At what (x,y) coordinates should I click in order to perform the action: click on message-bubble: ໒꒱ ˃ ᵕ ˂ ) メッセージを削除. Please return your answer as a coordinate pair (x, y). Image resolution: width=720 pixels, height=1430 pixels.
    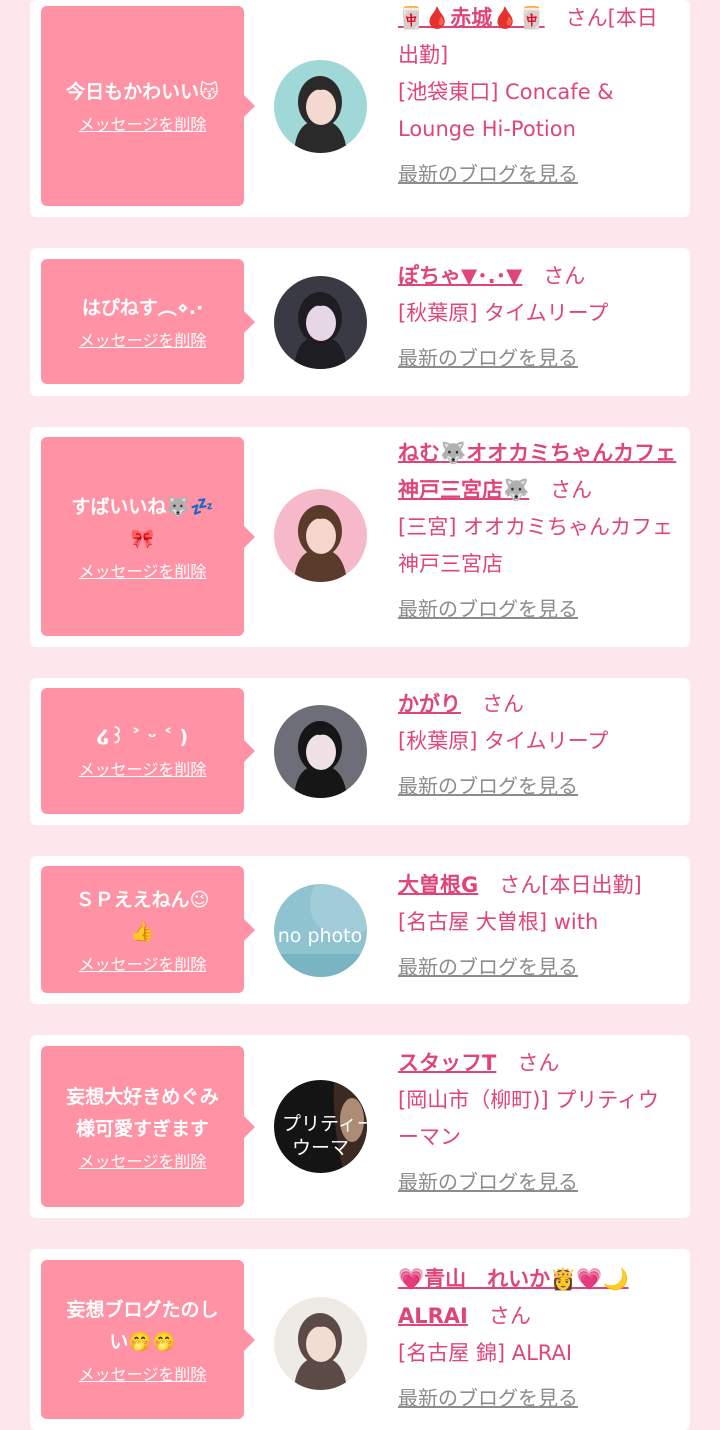
    Looking at the image, I should click on (148, 751).